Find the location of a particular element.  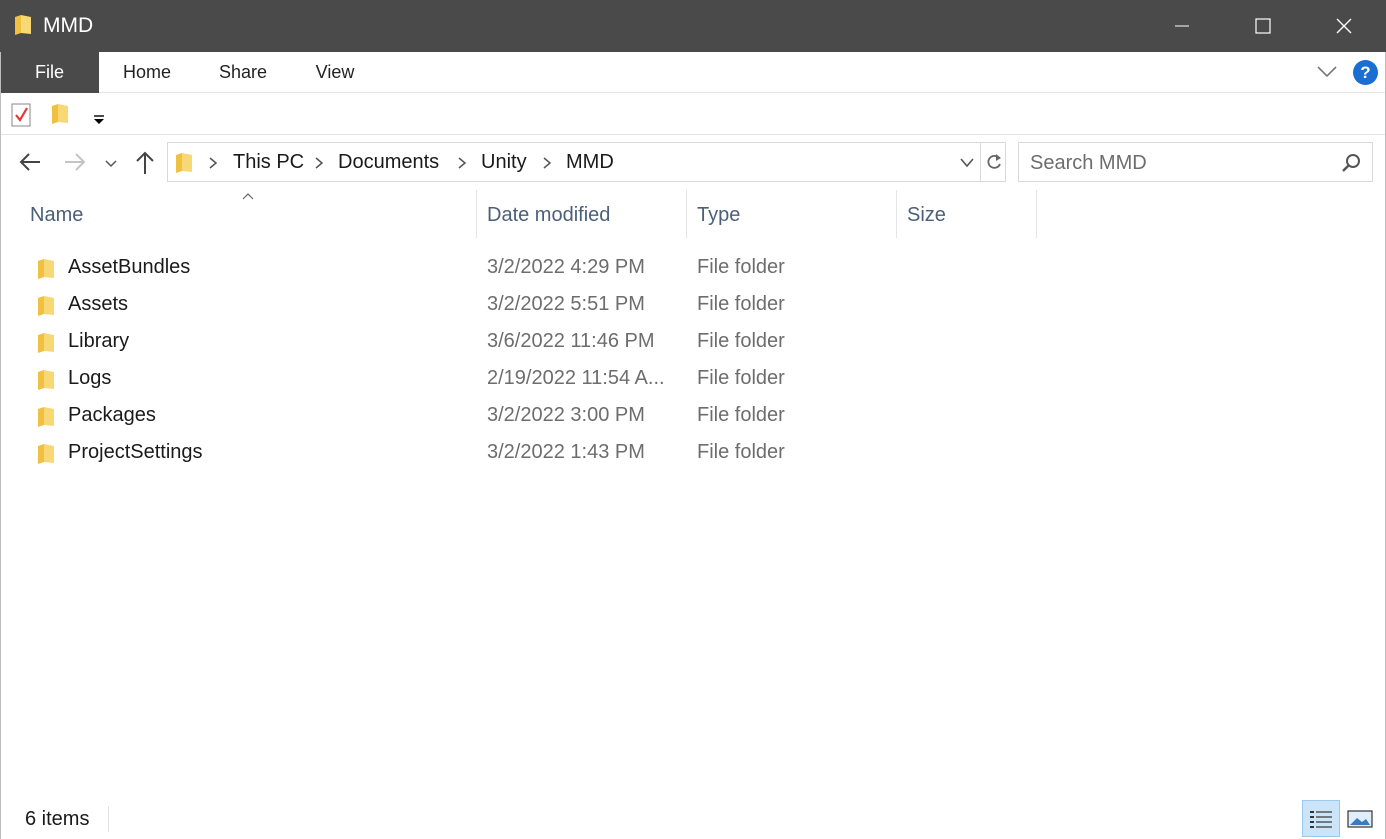

search-placeholder: Search MMD is located at coordinates (1088, 163).